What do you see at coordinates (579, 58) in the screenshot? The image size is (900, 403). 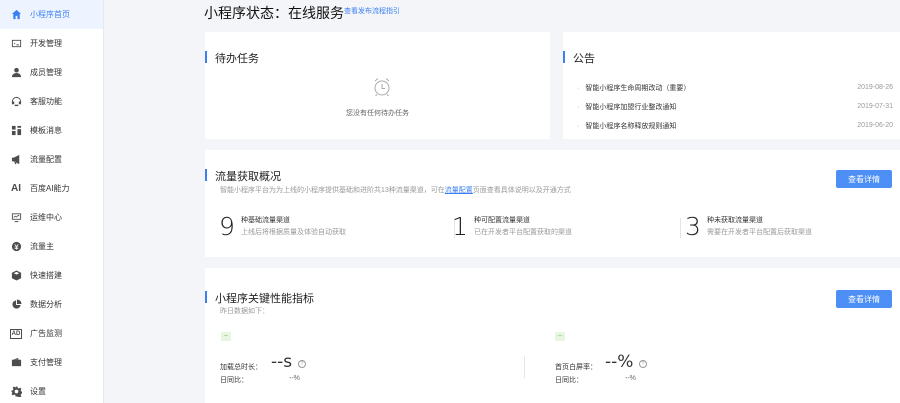 I see `notice-title: 公告` at bounding box center [579, 58].